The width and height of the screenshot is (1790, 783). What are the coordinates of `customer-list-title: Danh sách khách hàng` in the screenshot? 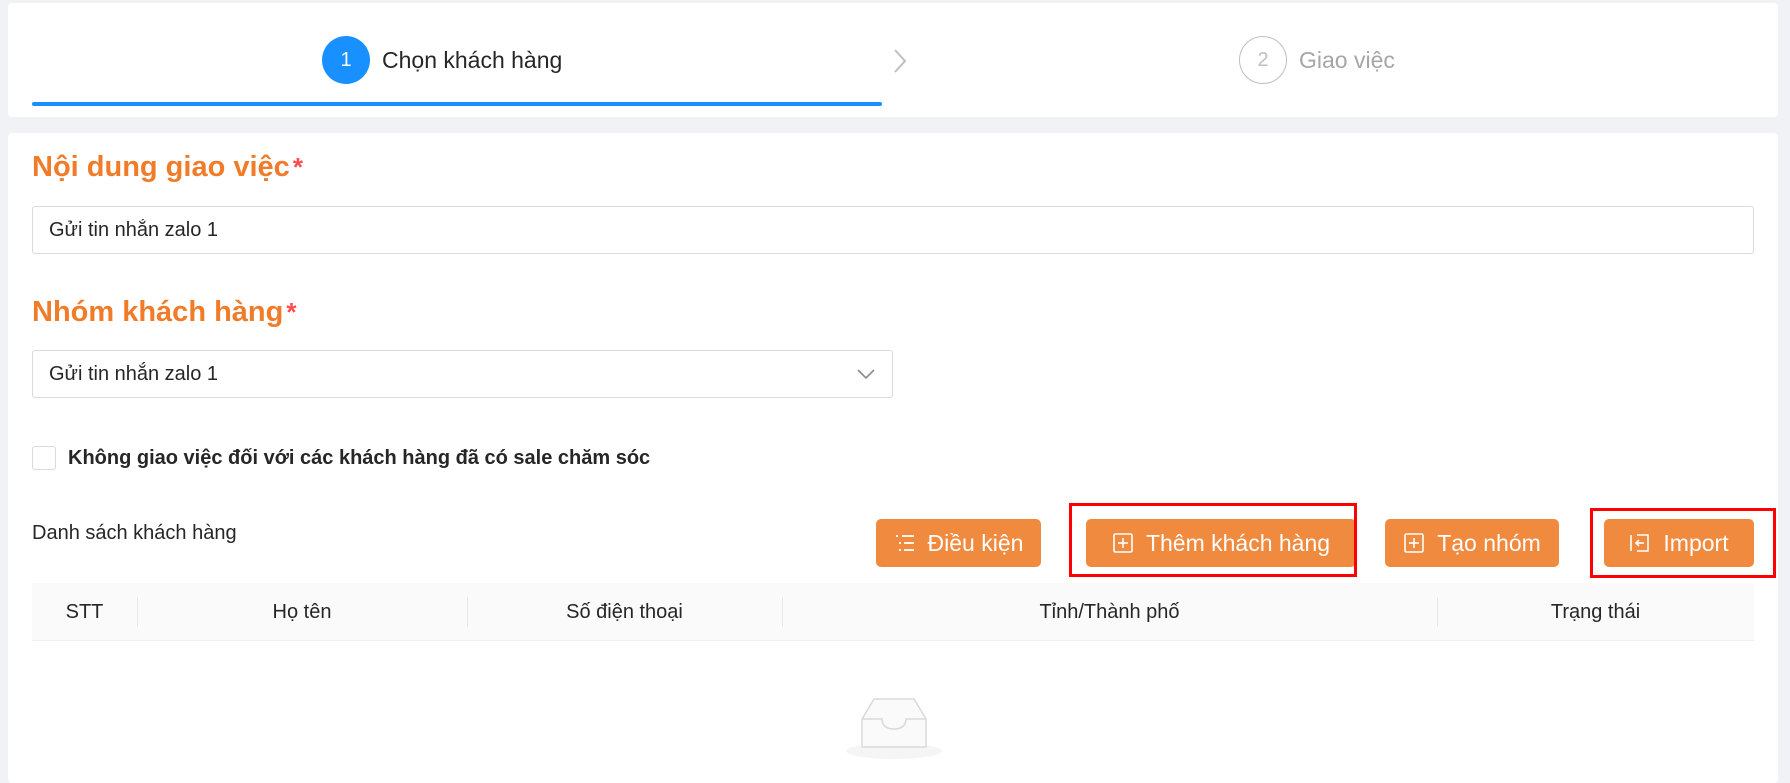 It's located at (134, 533).